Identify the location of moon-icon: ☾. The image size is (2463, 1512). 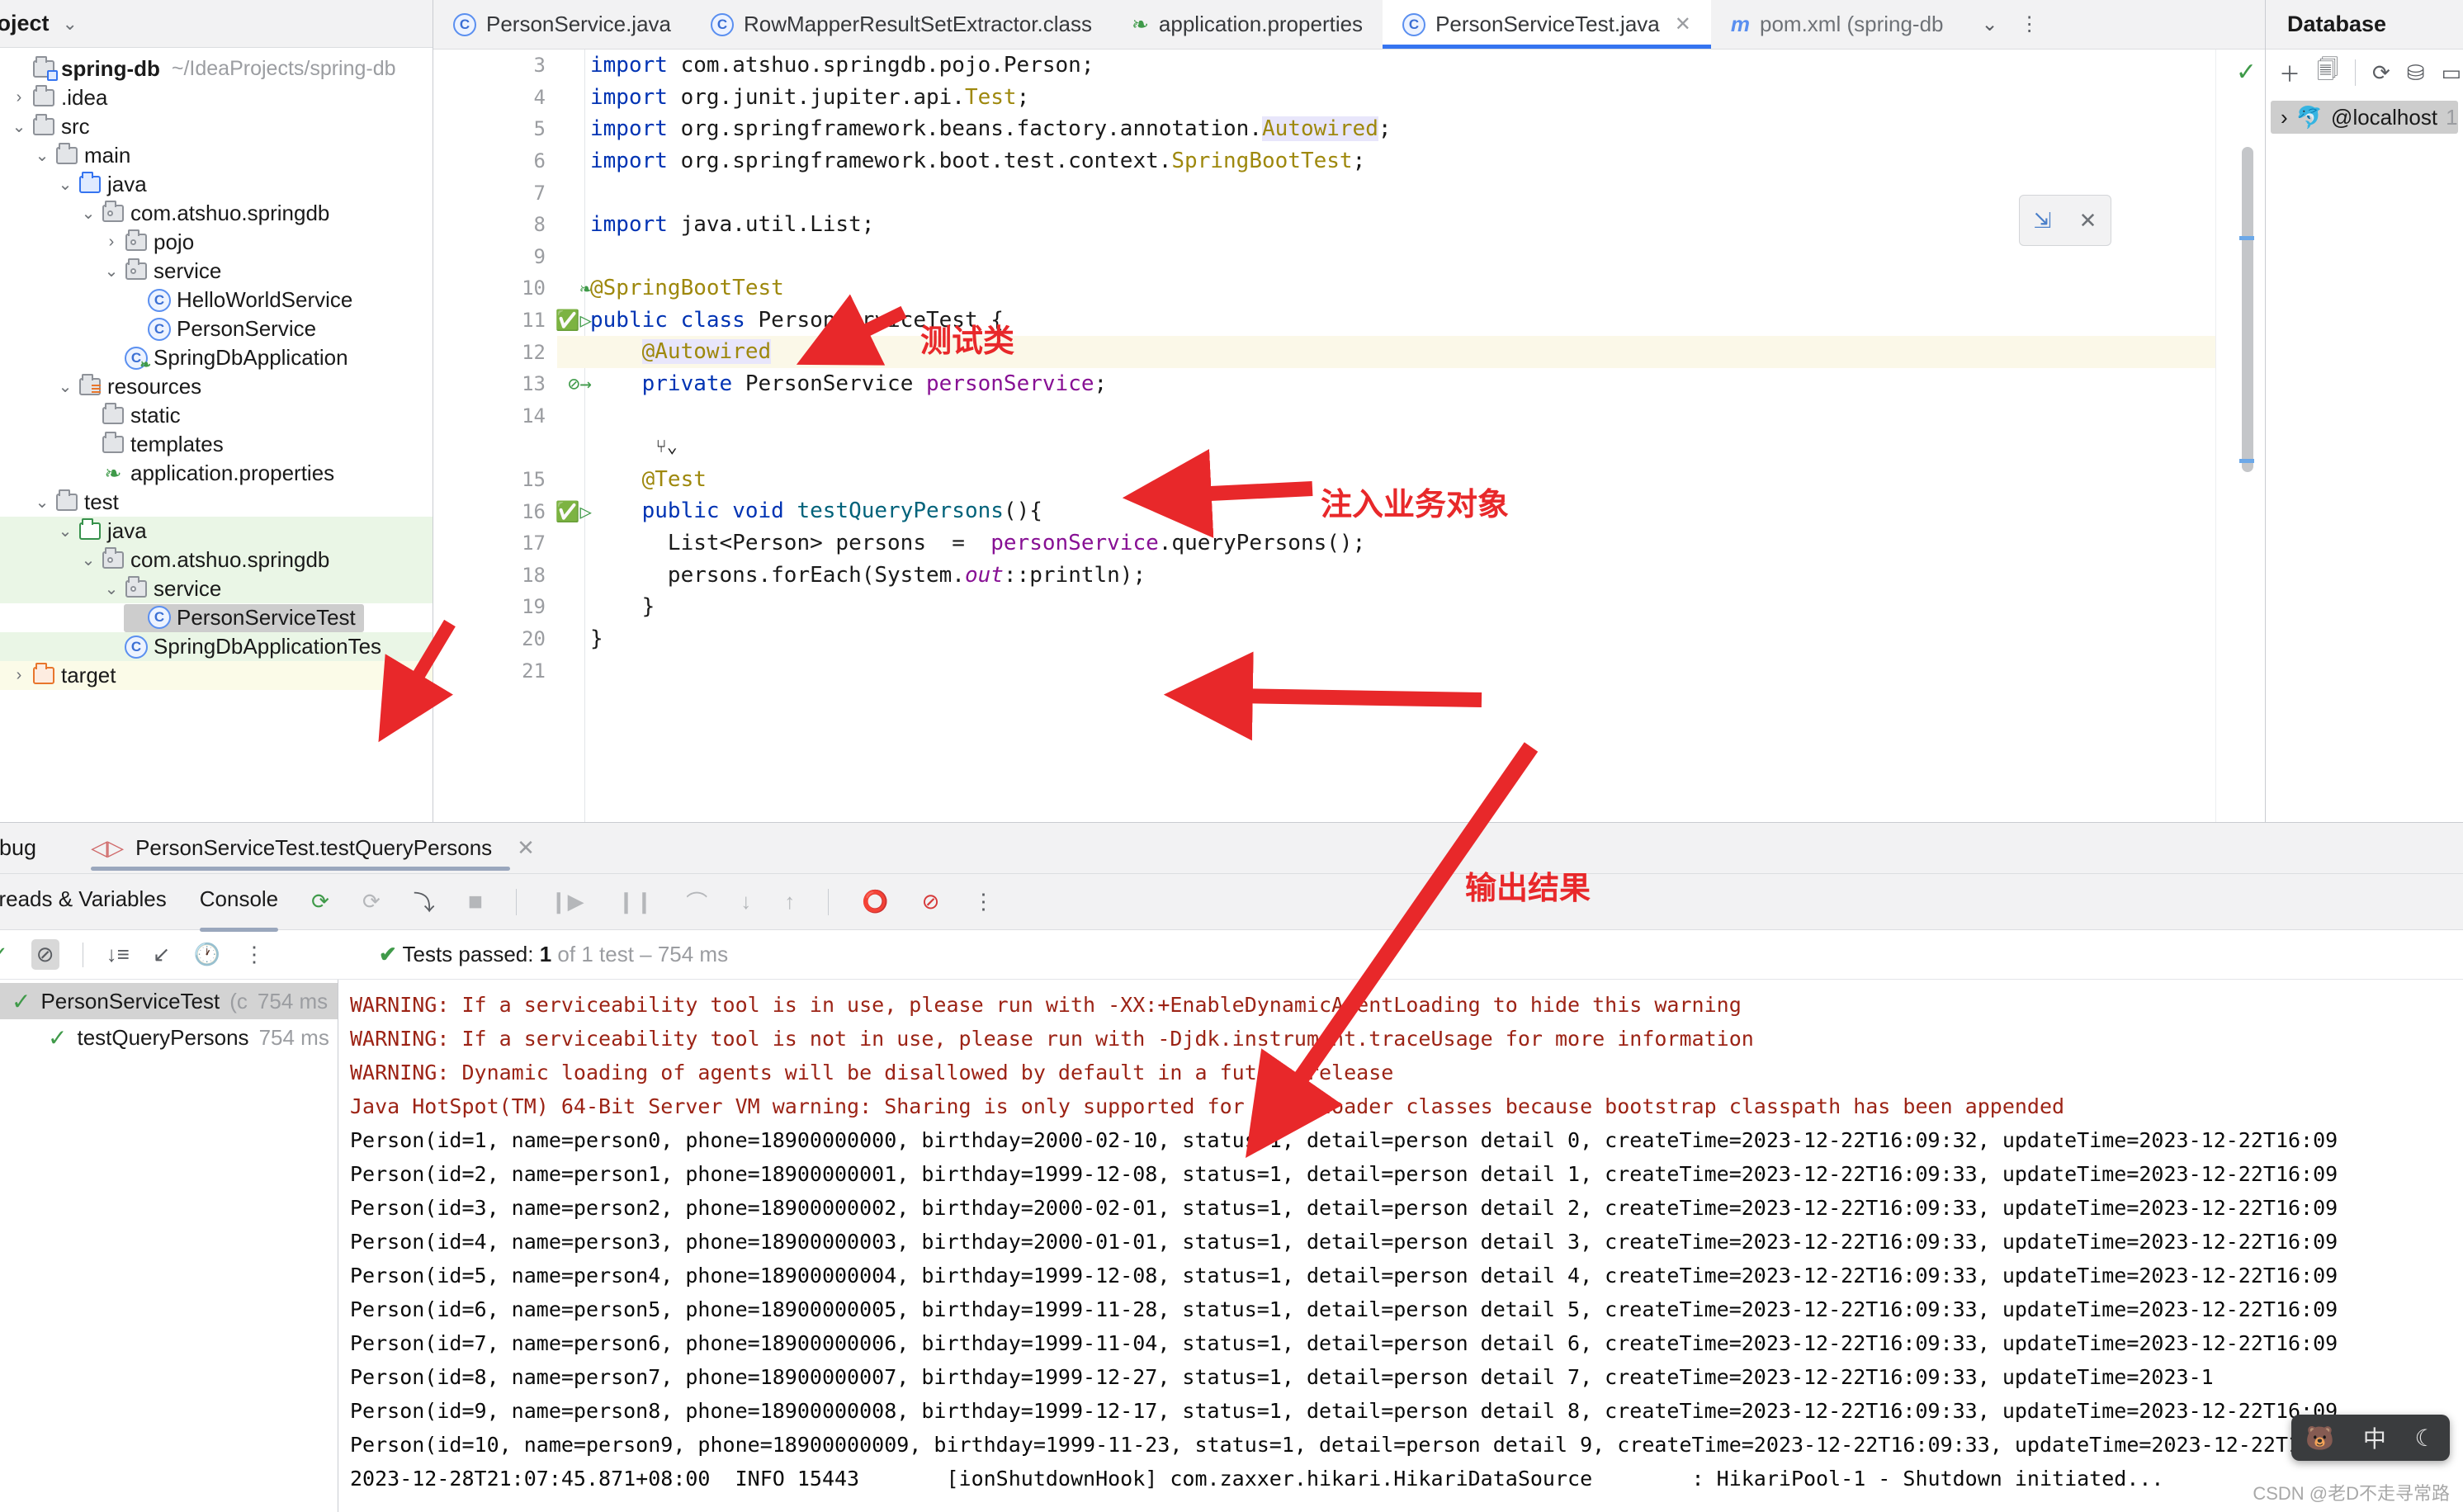
(2425, 1438).